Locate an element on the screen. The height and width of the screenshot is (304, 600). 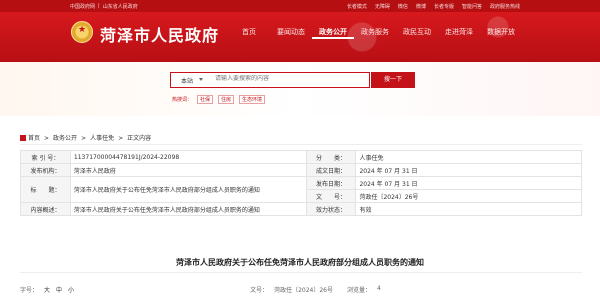
views-label: 浏览量： is located at coordinates (358, 290).